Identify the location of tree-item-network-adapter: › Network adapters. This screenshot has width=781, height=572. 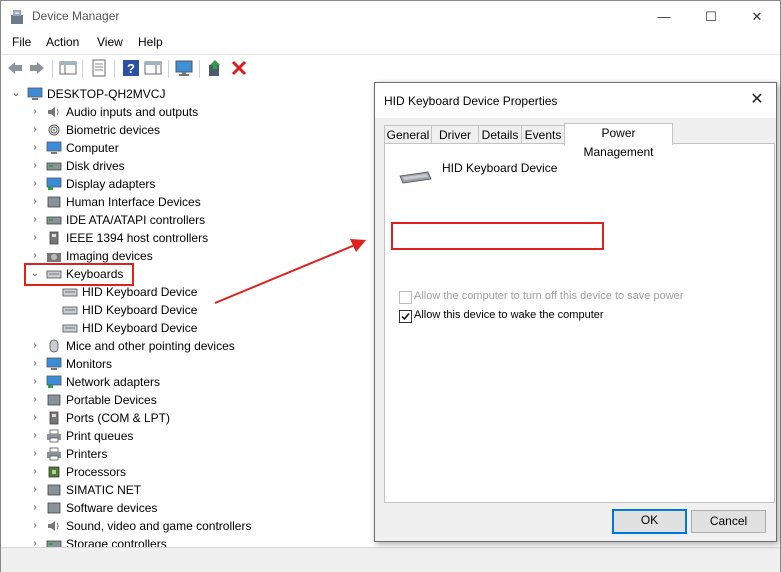
(208, 382).